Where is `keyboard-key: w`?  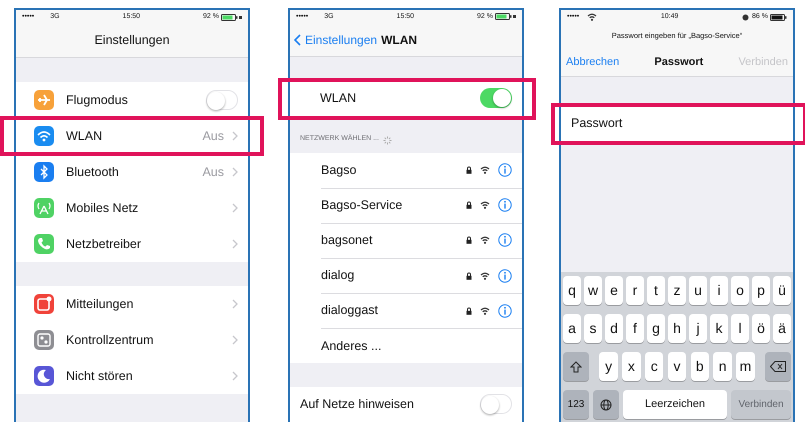
keyboard-key: w is located at coordinates (593, 290).